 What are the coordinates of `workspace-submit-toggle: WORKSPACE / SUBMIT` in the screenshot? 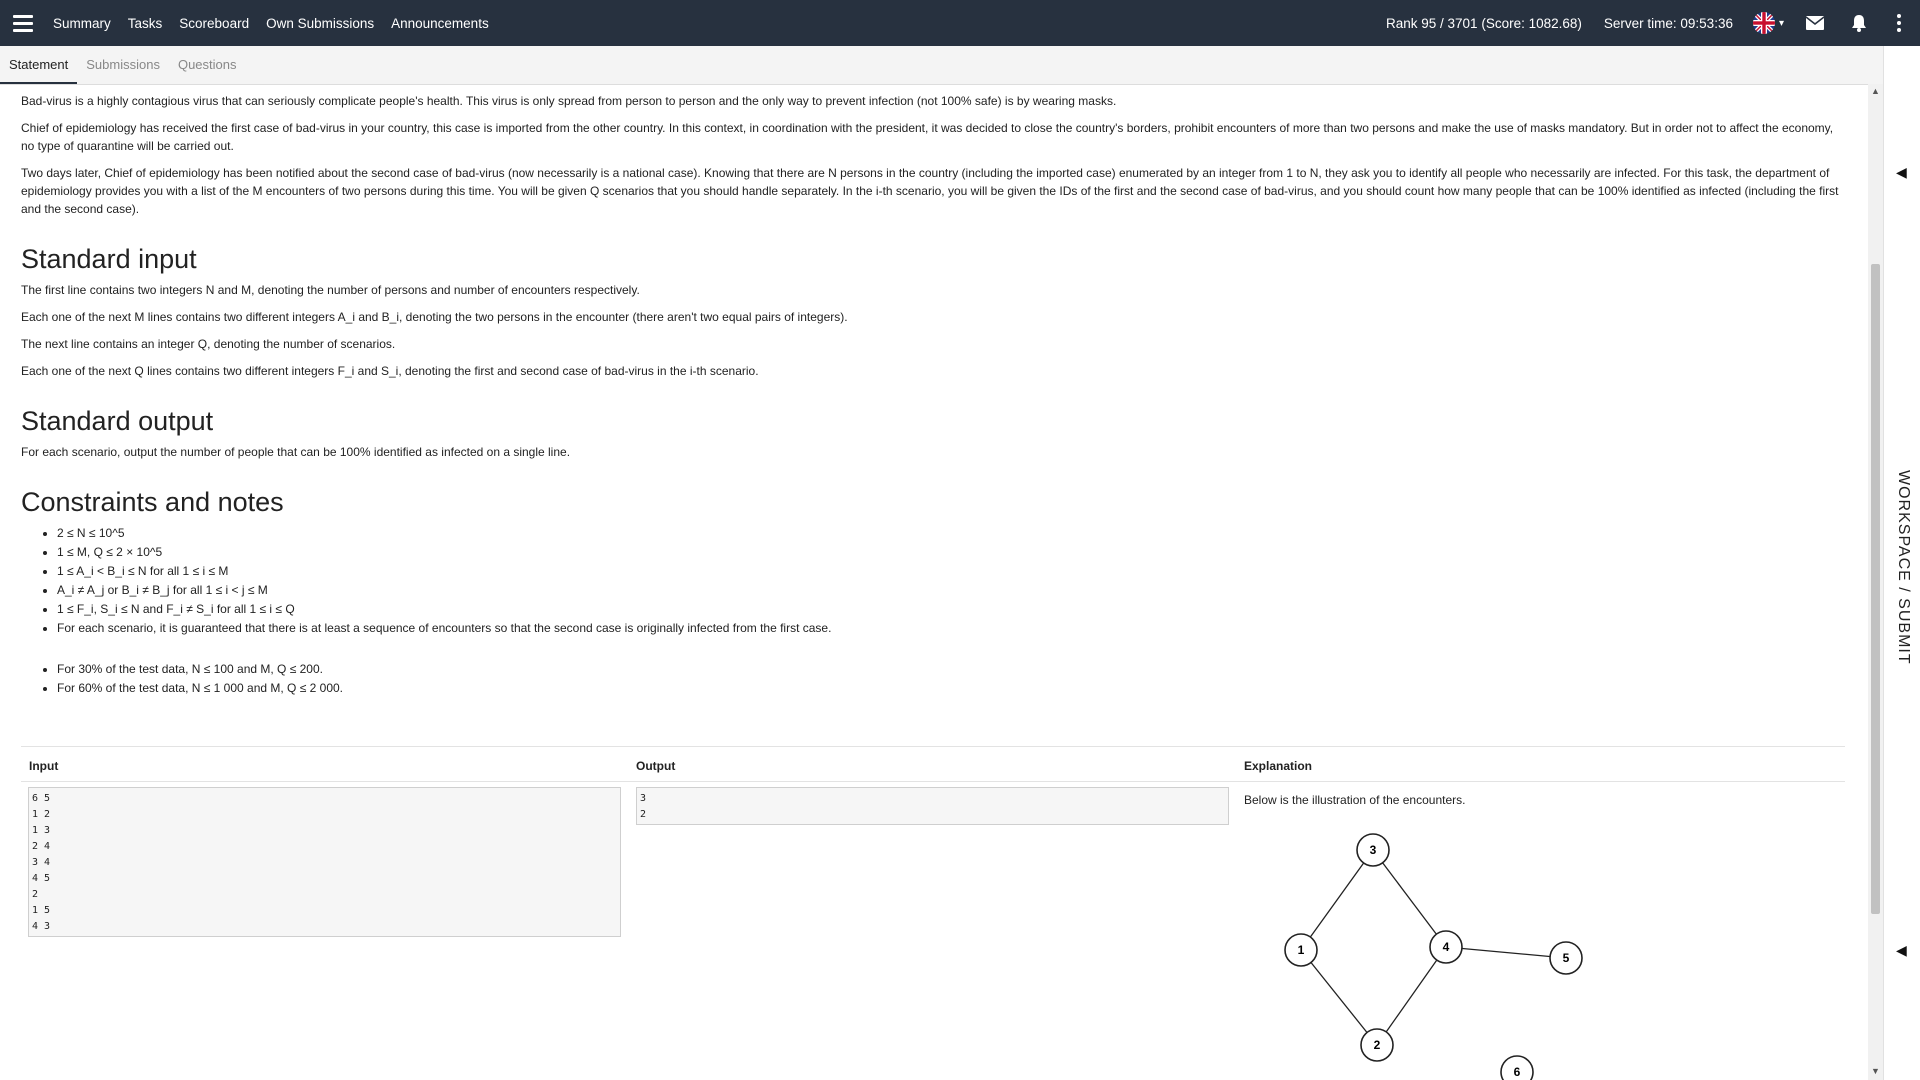 It's located at (1903, 567).